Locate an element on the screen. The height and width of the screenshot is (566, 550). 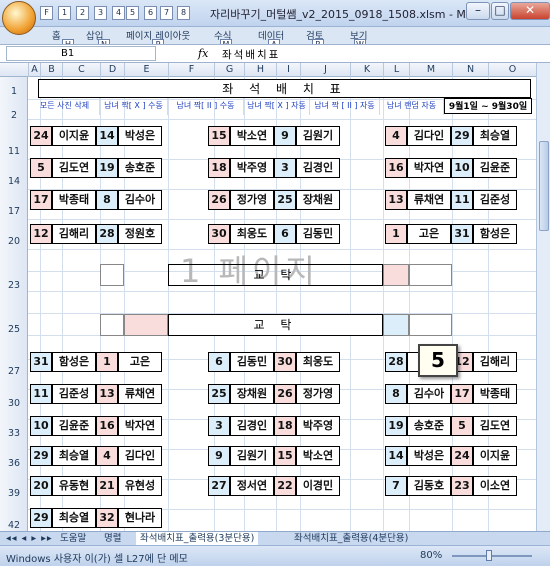
seat-number: 4 is located at coordinates (396, 136).